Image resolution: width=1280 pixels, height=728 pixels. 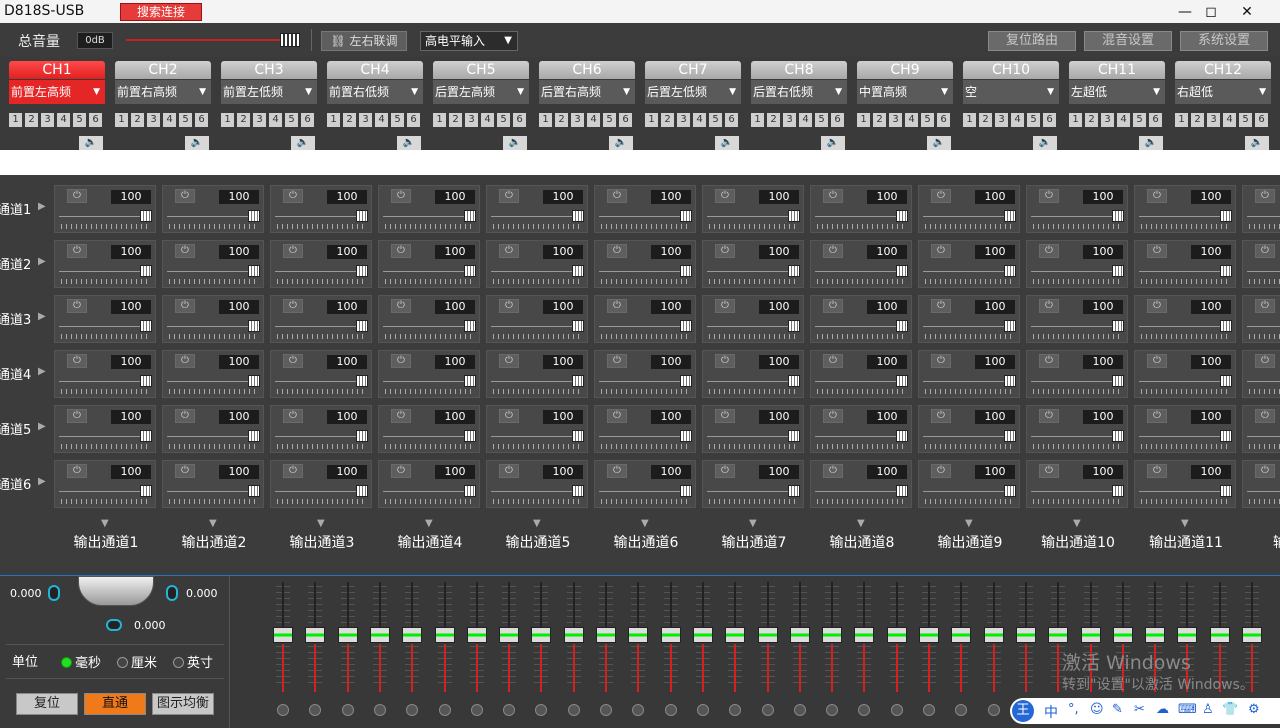 What do you see at coordinates (150, 625) in the screenshot?
I see `delay-bottom-value: 0.000` at bounding box center [150, 625].